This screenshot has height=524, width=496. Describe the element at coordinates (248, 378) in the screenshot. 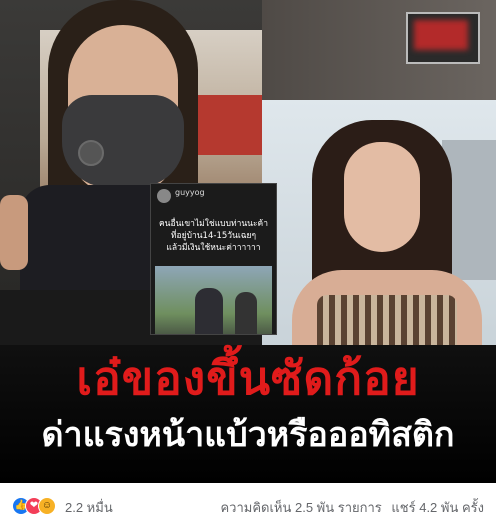

I see `headline-line-1: เอ๋ของขึ้นซัดก้อย` at that location.